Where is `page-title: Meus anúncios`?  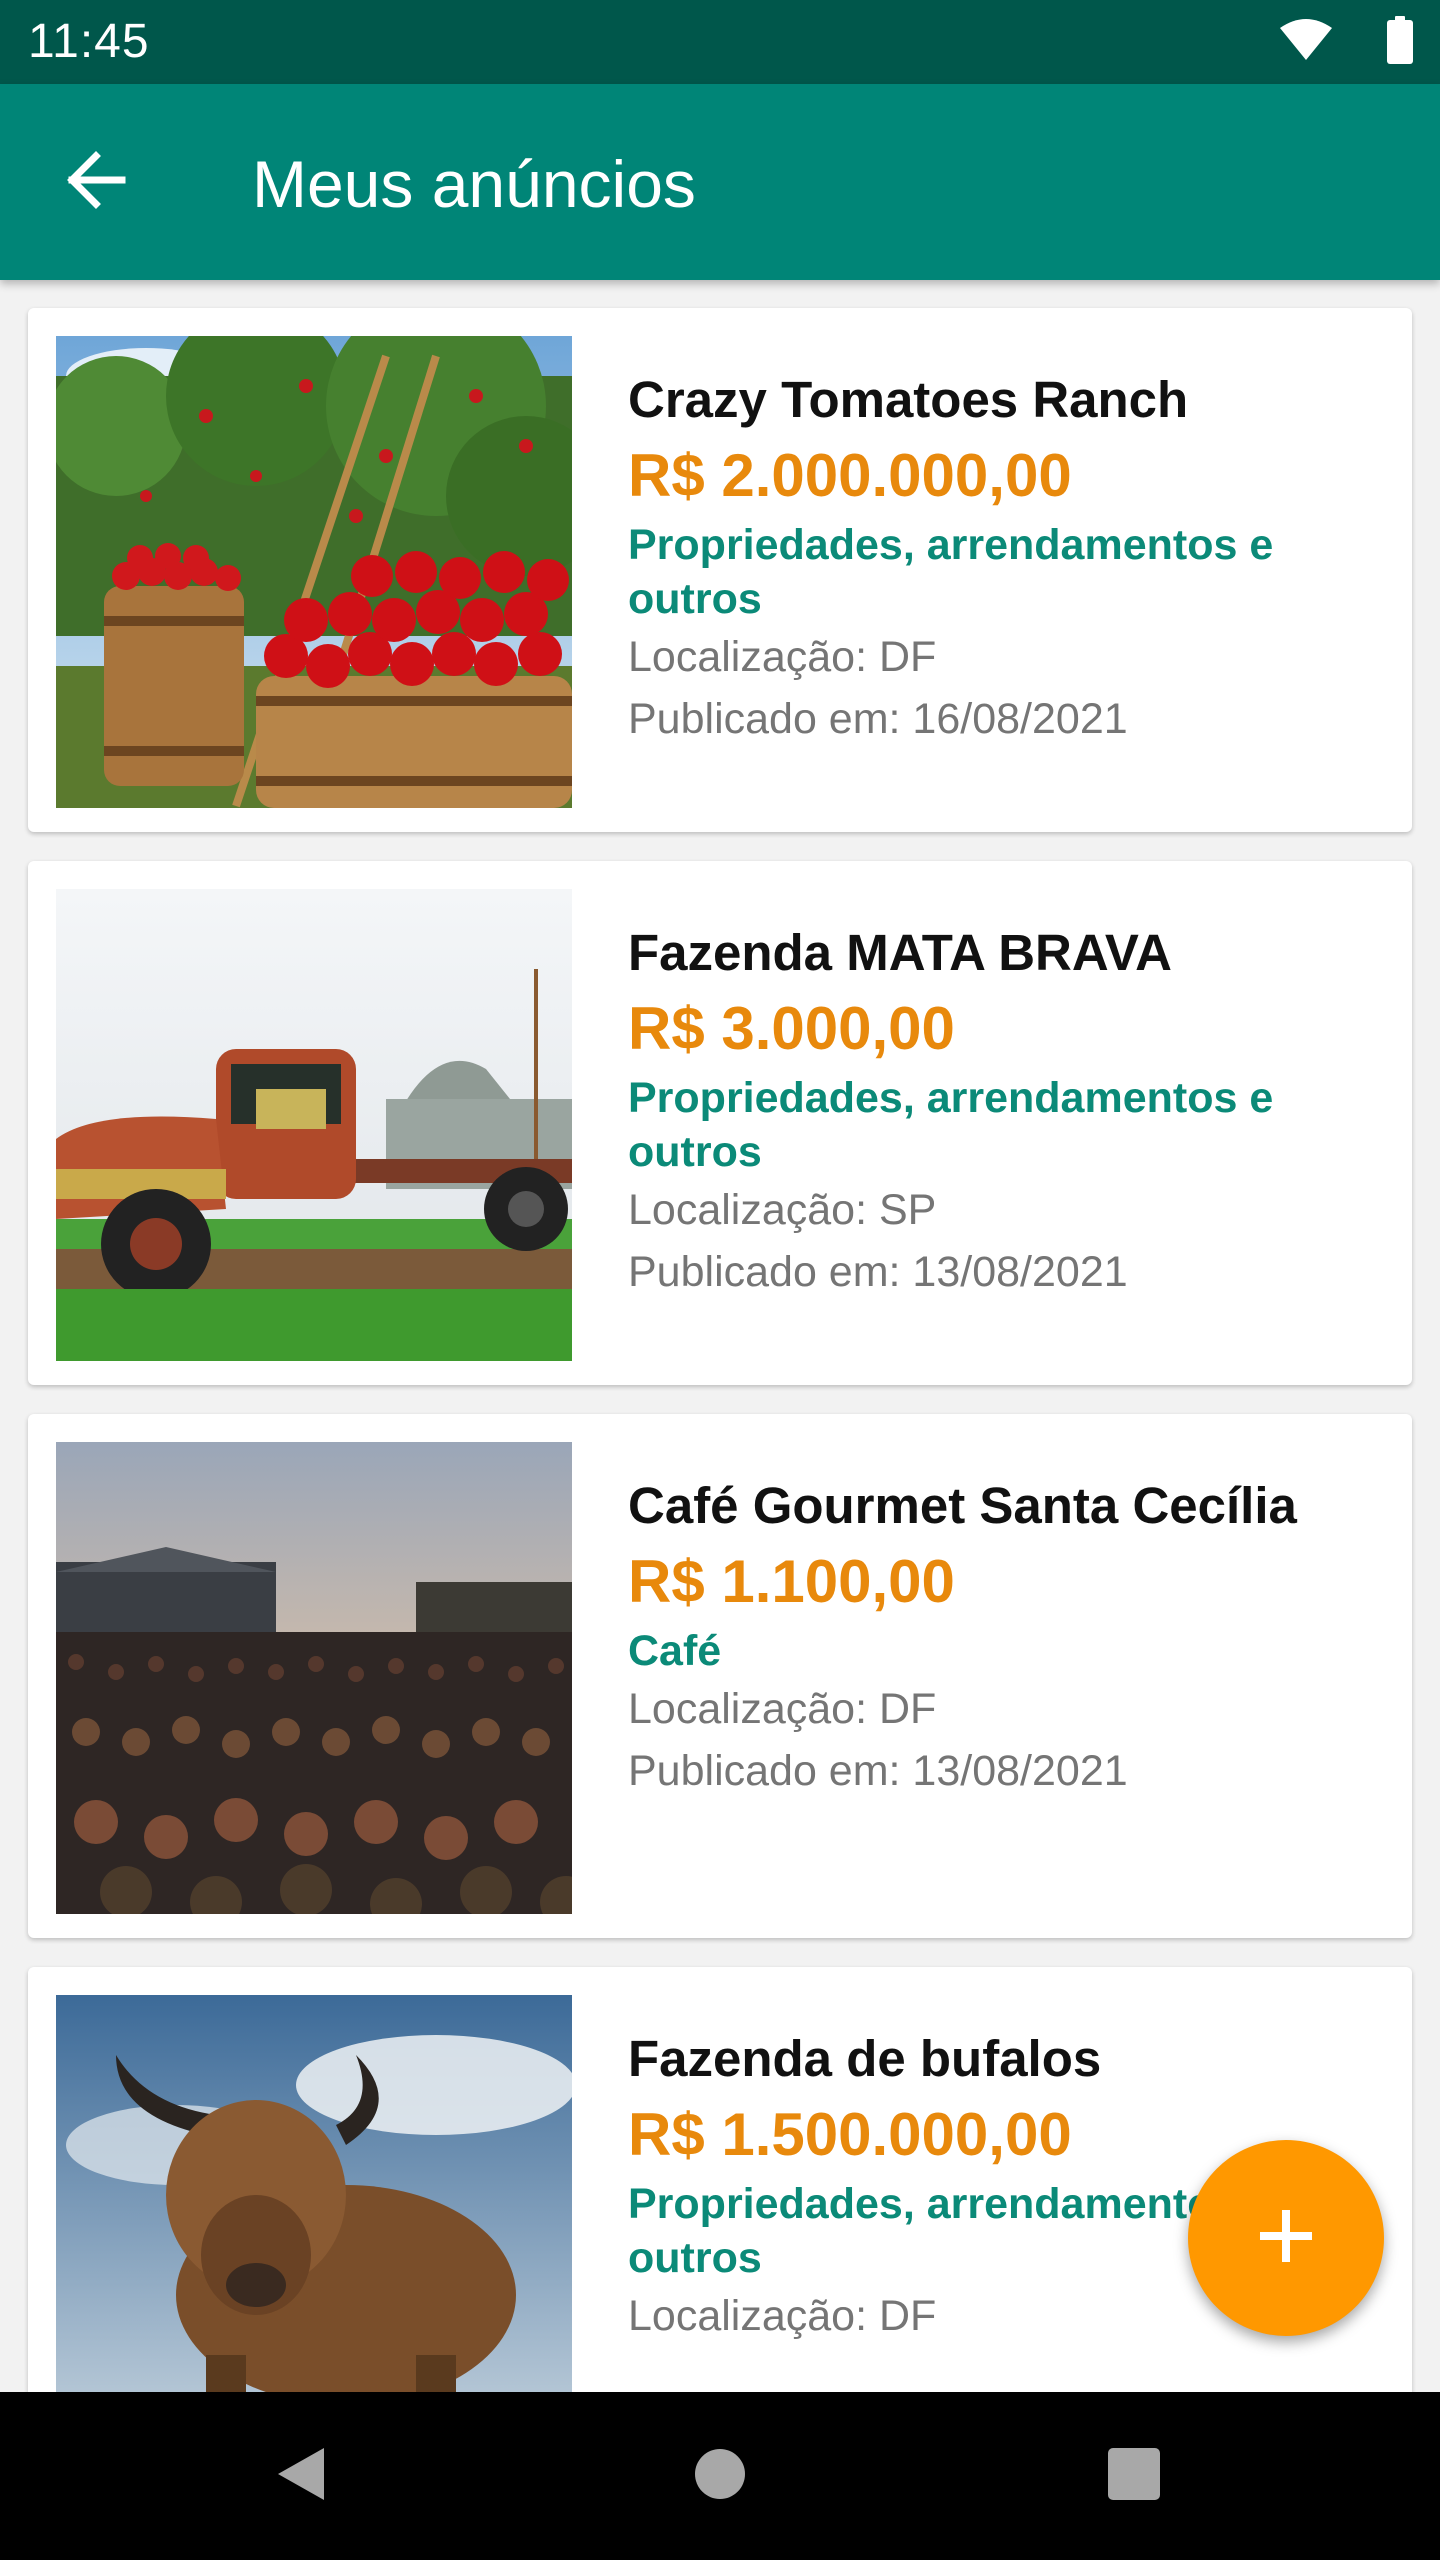 page-title: Meus anúncios is located at coordinates (474, 184).